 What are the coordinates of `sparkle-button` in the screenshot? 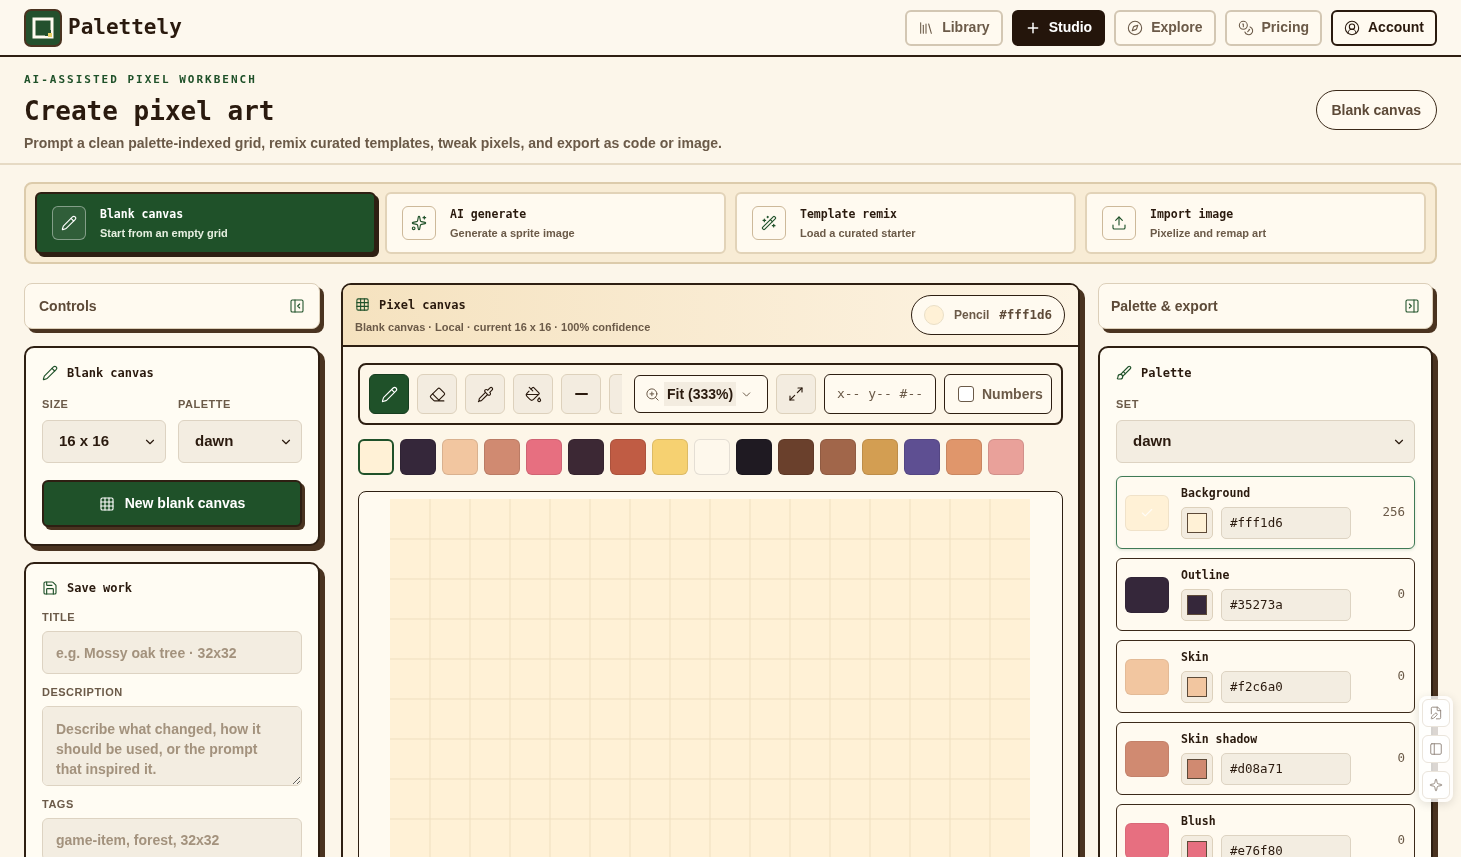 It's located at (1436, 785).